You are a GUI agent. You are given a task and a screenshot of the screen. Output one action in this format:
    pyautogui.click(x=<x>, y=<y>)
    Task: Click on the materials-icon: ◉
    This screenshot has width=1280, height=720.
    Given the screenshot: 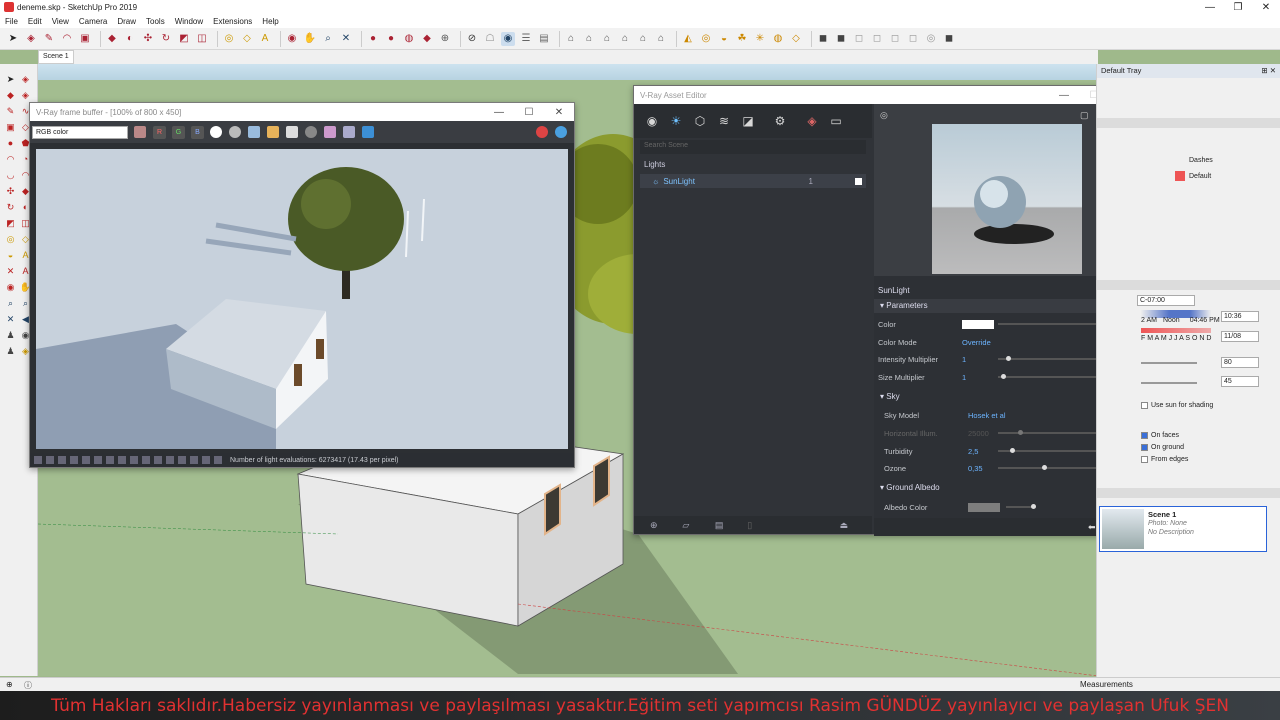 What is the action you would take?
    pyautogui.click(x=652, y=121)
    